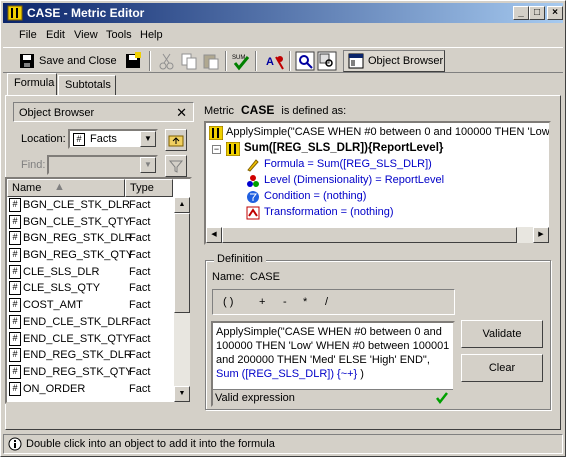  I want to click on save-icon-alt, so click(133, 61).